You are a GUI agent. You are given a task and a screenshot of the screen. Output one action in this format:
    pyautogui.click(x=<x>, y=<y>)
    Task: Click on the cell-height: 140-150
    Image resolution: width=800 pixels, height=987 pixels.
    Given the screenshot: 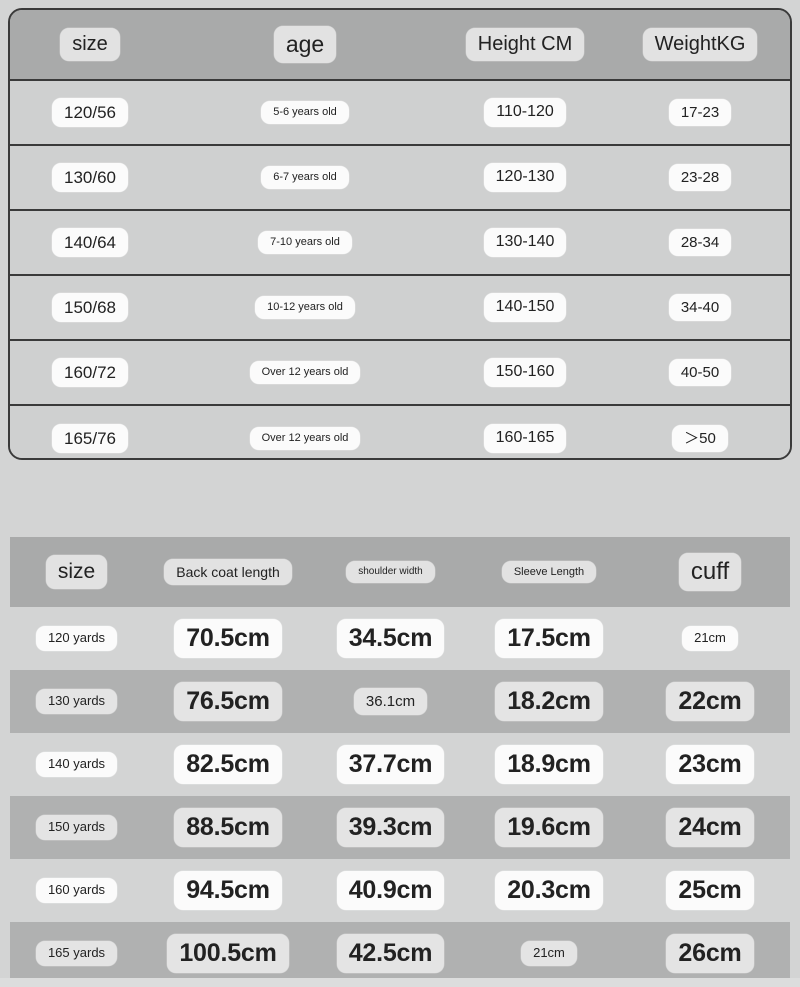 What is the action you would take?
    pyautogui.click(x=525, y=307)
    